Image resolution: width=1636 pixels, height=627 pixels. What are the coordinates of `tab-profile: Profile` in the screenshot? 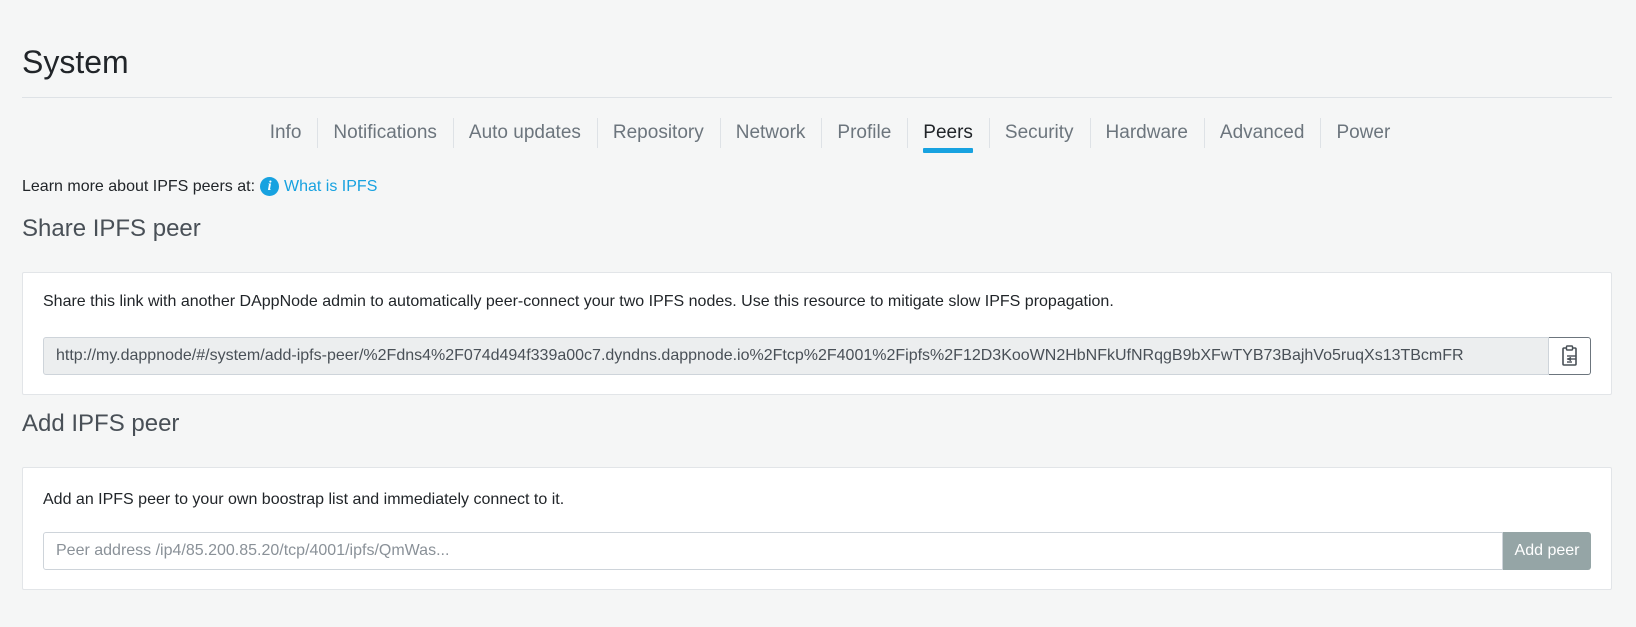 It's located at (864, 131).